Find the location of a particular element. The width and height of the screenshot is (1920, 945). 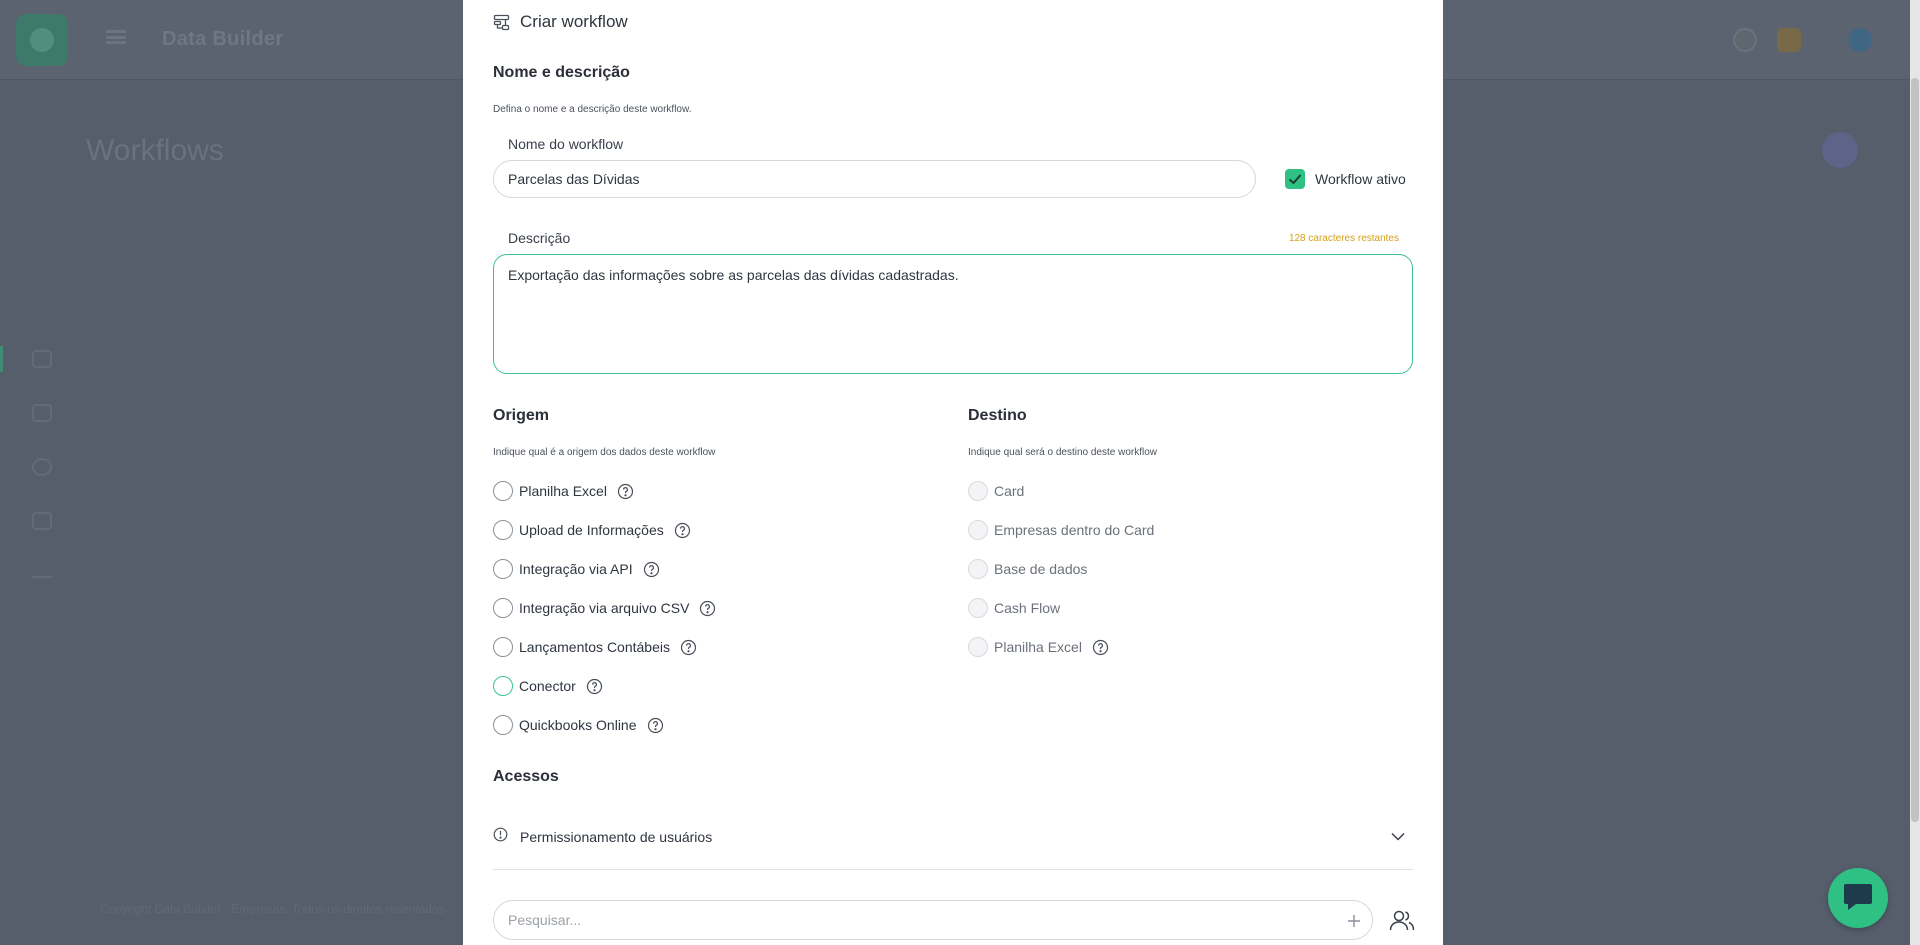

destination-option-label: Card is located at coordinates (1009, 491).